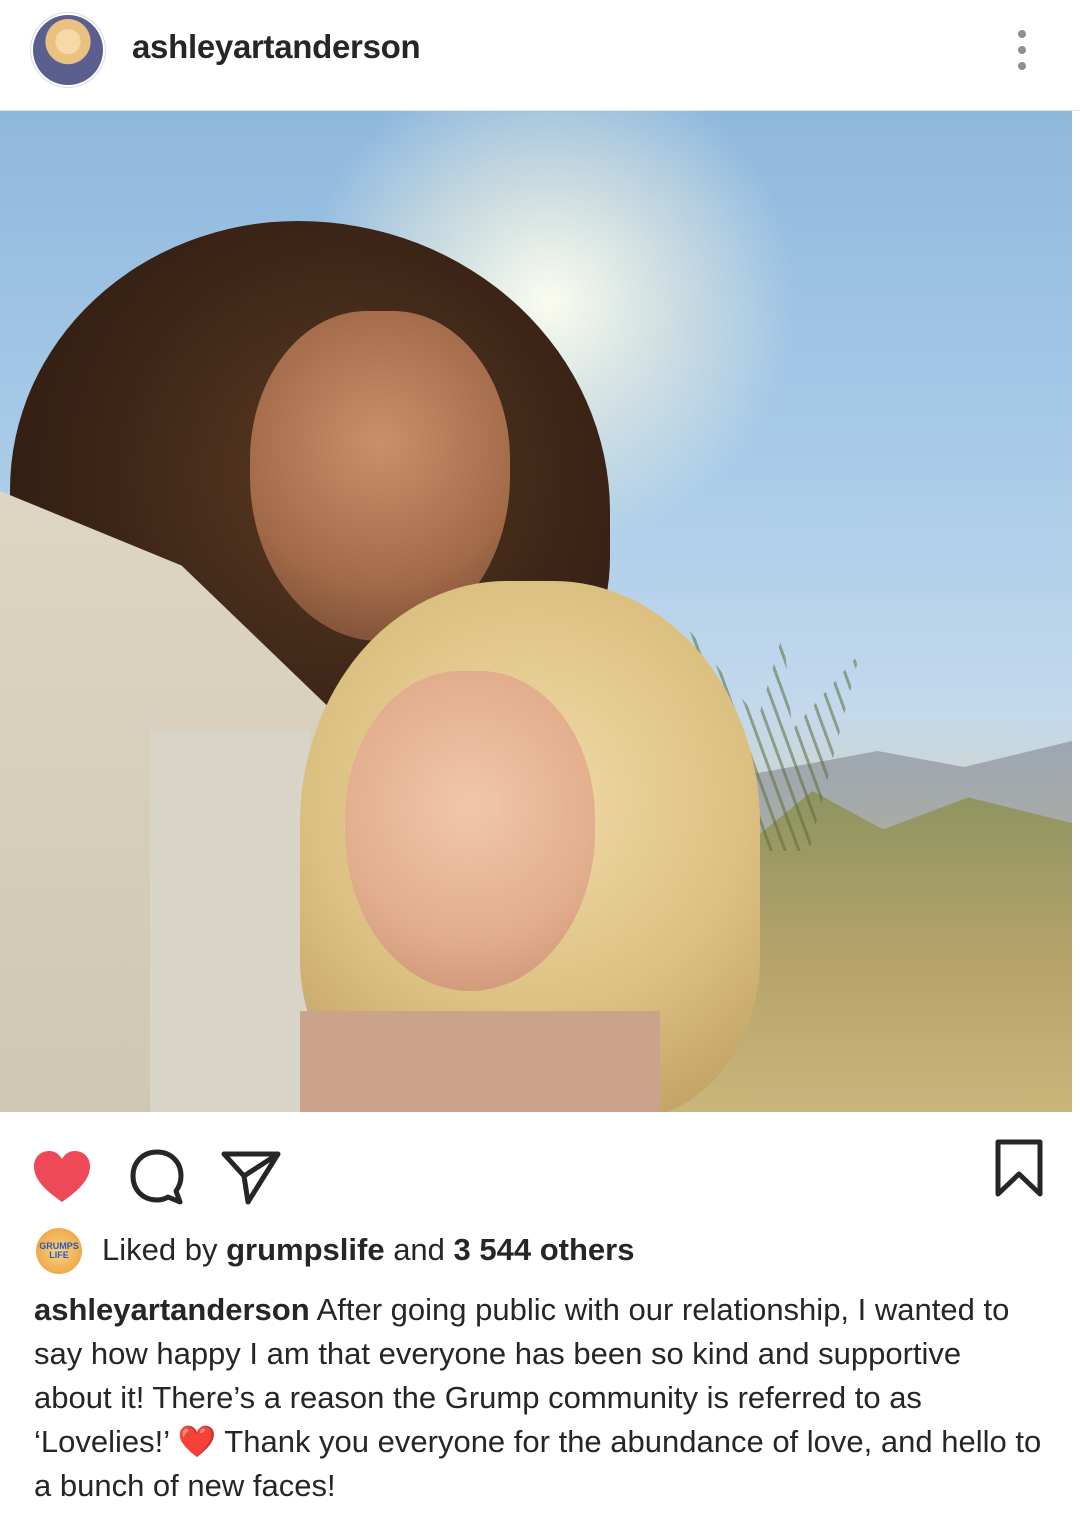 Image resolution: width=1080 pixels, height=1522 pixels. I want to click on post-username: ashleyartanderson, so click(276, 47).